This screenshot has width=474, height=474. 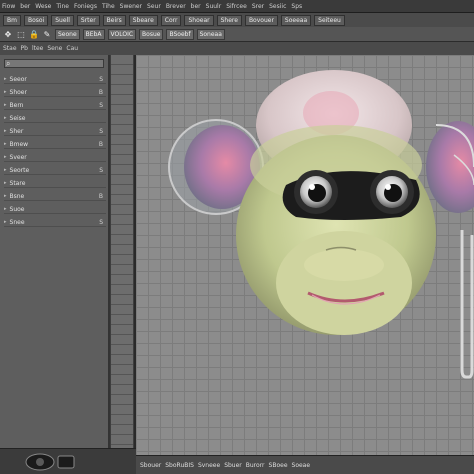 I want to click on toolbar-button-0: Bm, so click(x=12, y=20).